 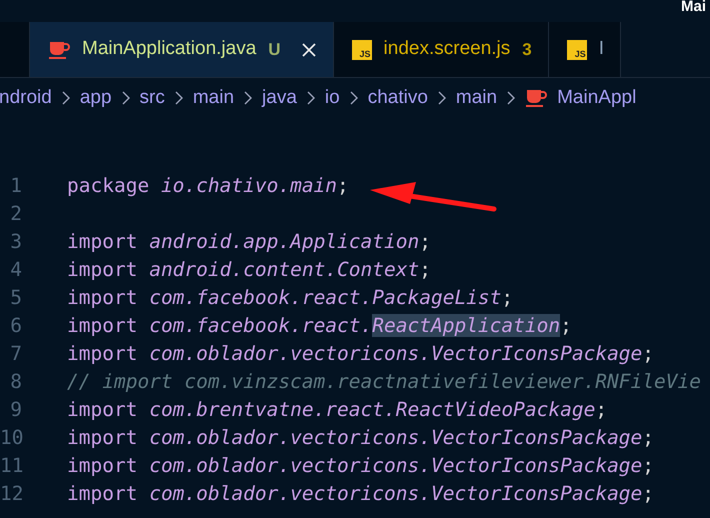 I want to click on tab-label: I, so click(x=601, y=49).